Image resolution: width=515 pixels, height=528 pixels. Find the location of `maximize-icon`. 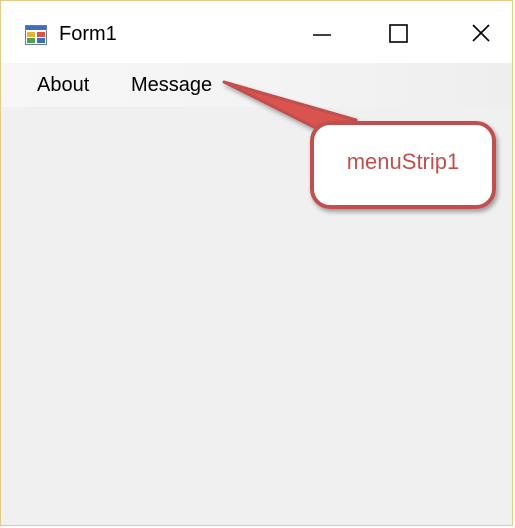

maximize-icon is located at coordinates (398, 33).